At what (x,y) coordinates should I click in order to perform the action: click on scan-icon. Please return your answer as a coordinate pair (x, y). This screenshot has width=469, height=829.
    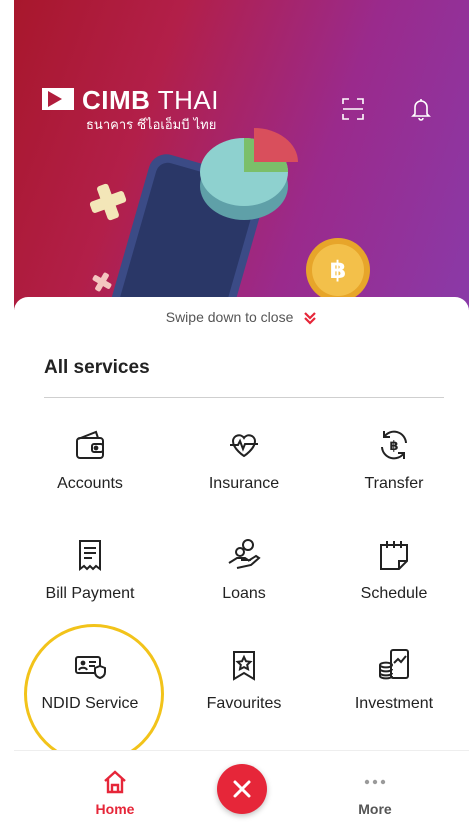
    Looking at the image, I should click on (353, 109).